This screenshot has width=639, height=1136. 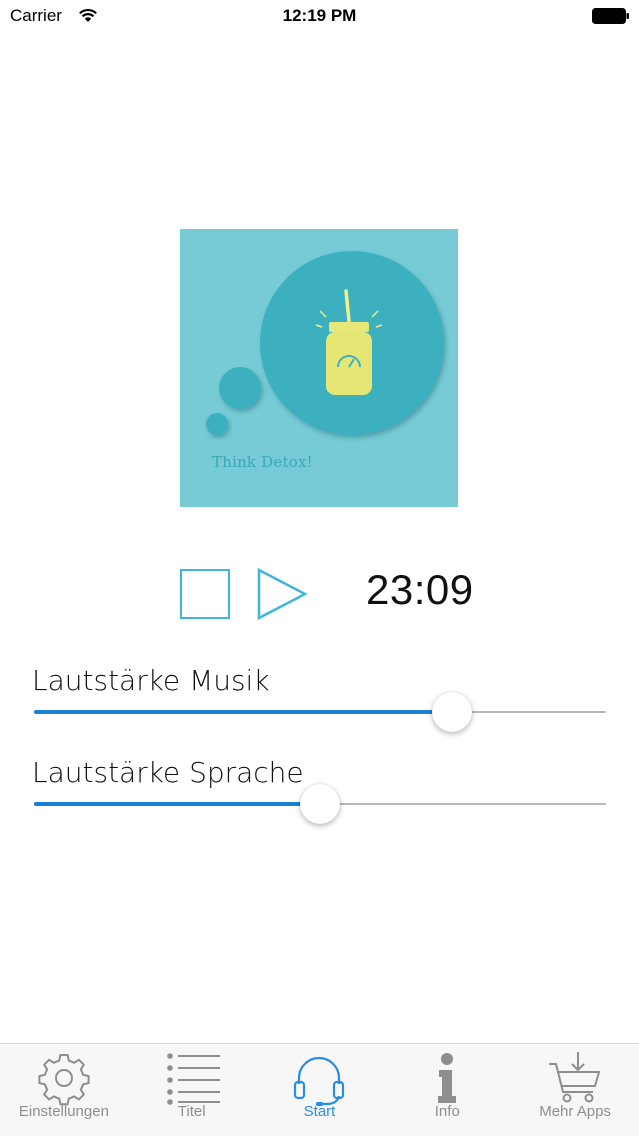 What do you see at coordinates (64, 1080) in the screenshot?
I see `gear-icon` at bounding box center [64, 1080].